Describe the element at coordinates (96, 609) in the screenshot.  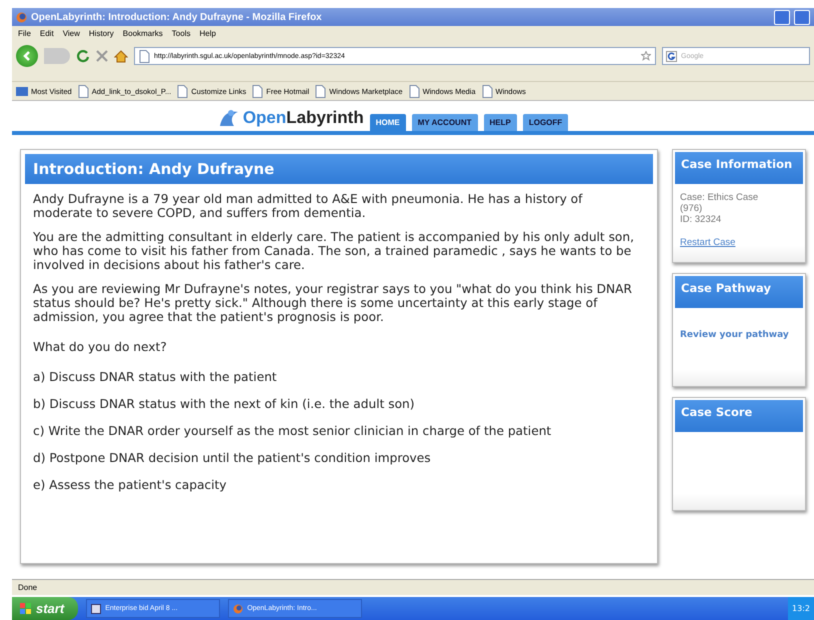
I see `document-icon` at that location.